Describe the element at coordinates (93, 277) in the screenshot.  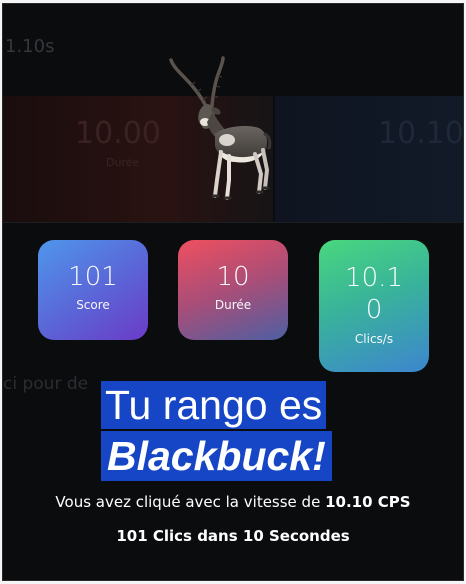
I see `score-value: 101` at that location.